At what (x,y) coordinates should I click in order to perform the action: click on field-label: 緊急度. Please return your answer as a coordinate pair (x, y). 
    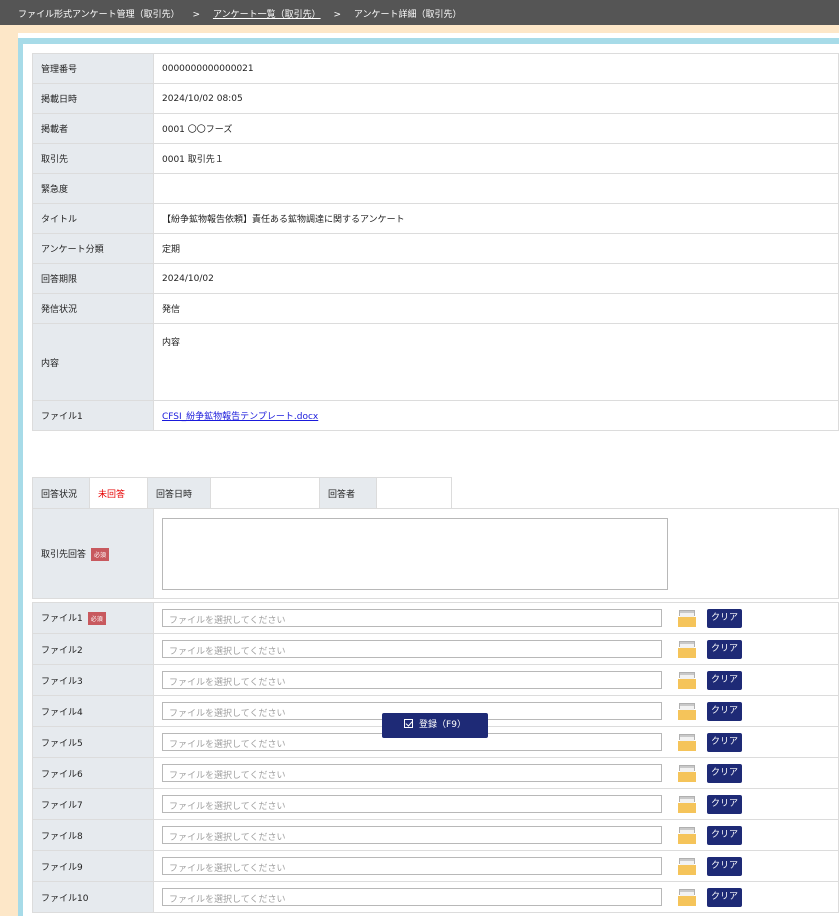
    Looking at the image, I should click on (93, 188).